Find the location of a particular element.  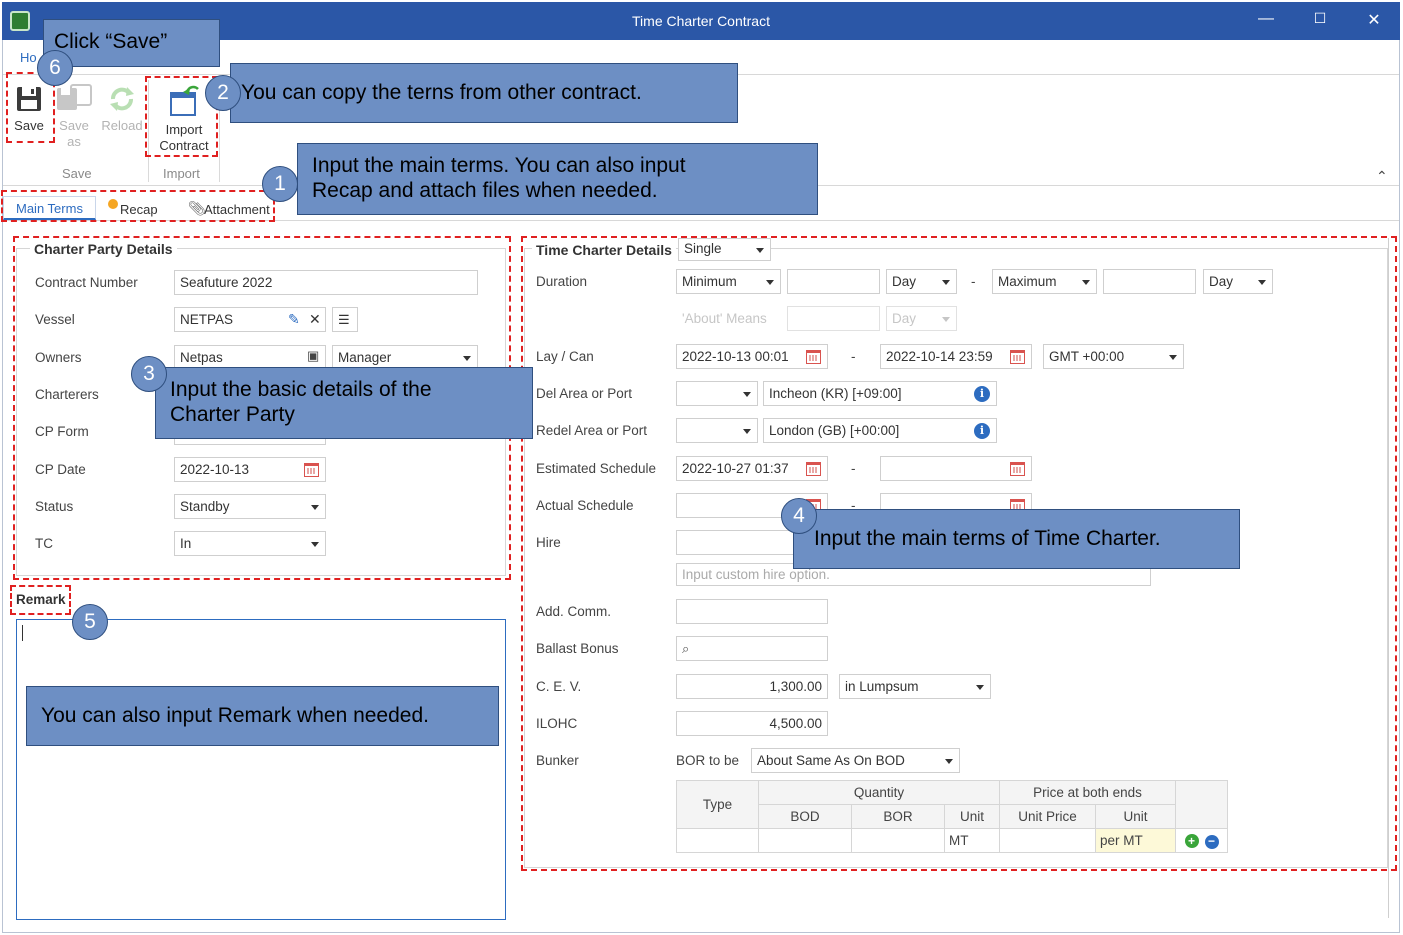

callout-4-badge: 4 is located at coordinates (799, 516).